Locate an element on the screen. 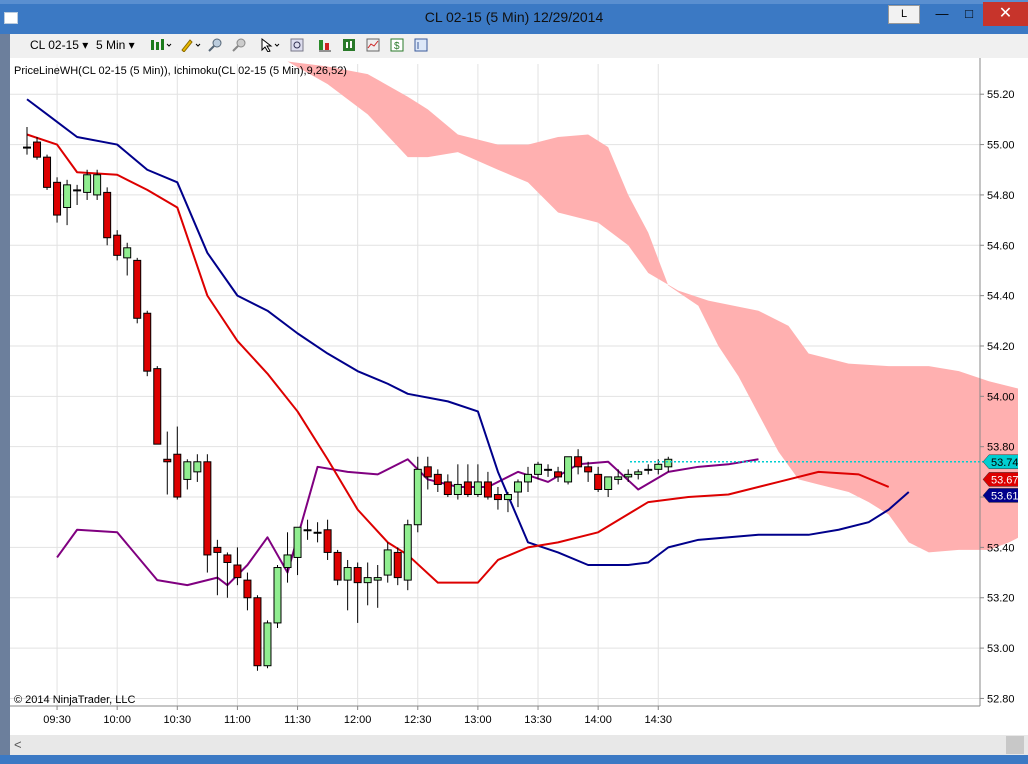 The image size is (1028, 764). title-bar: CL 02-15 (5 Min) 12/29/2014 L — □ ✕ is located at coordinates (514, 17).